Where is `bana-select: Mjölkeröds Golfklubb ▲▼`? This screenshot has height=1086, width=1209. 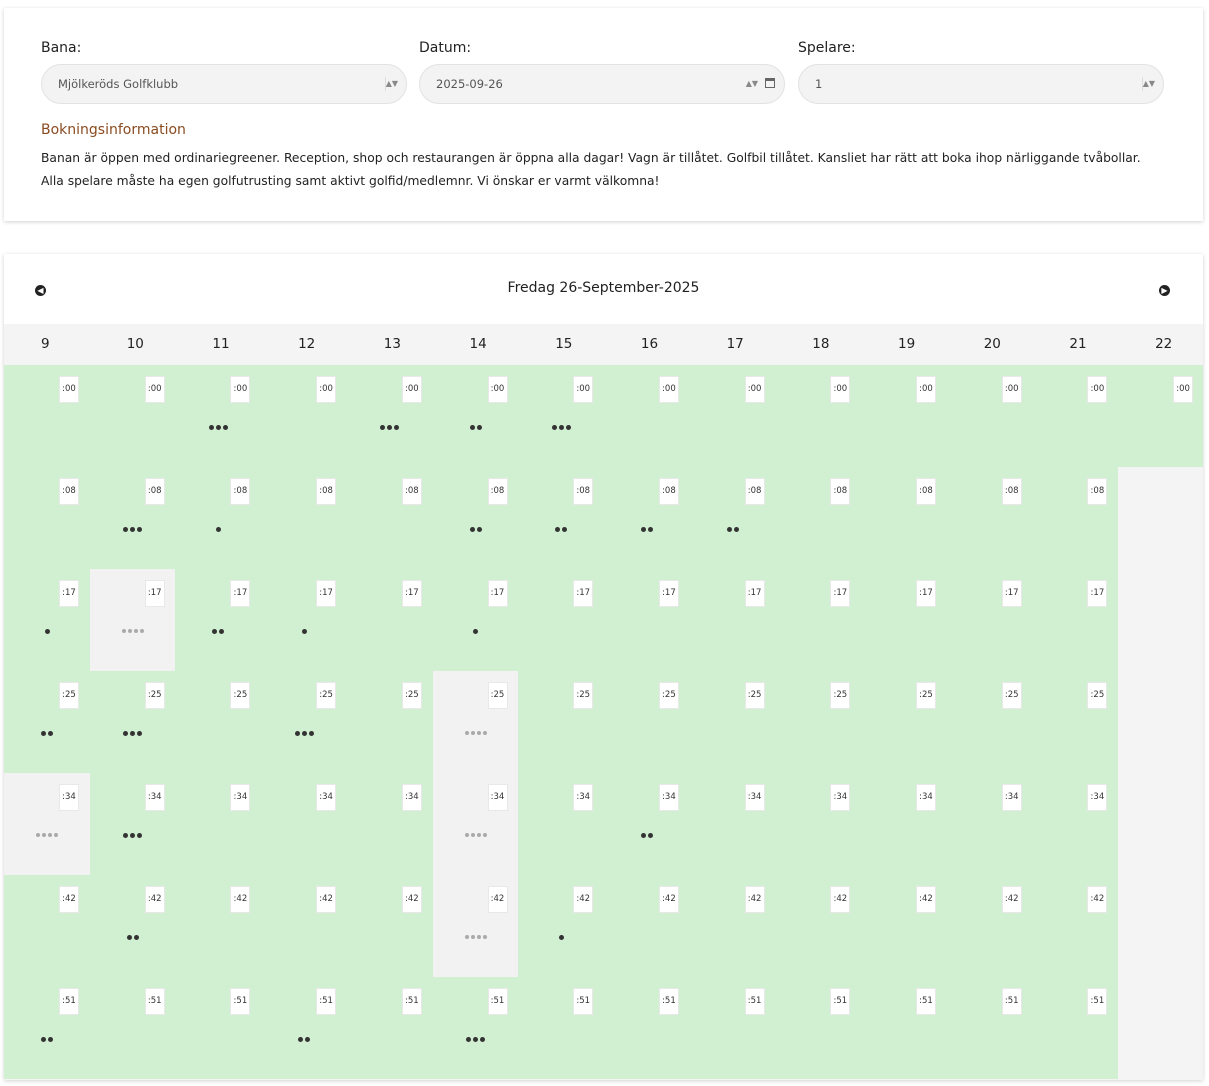
bana-select: Mjölkeröds Golfklubb ▲▼ is located at coordinates (224, 84).